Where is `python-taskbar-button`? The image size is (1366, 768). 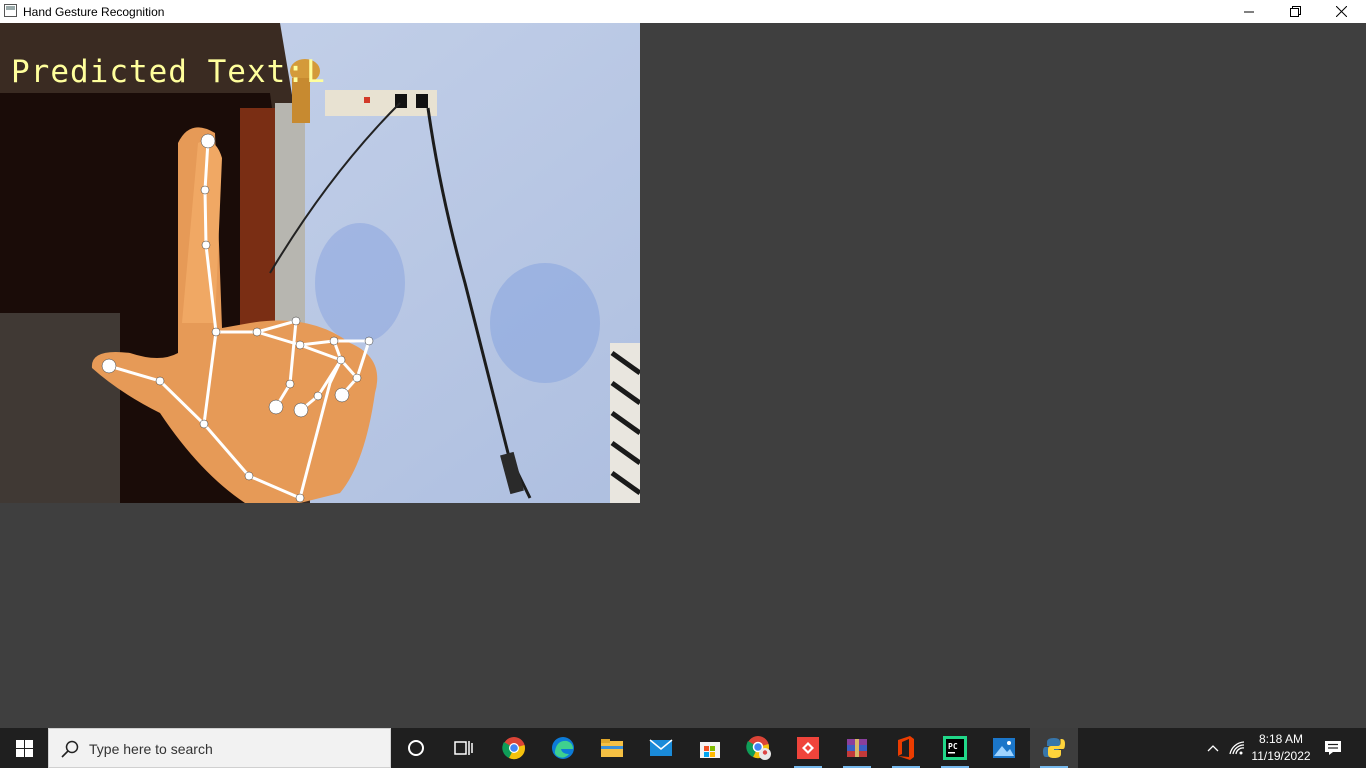 python-taskbar-button is located at coordinates (1054, 748).